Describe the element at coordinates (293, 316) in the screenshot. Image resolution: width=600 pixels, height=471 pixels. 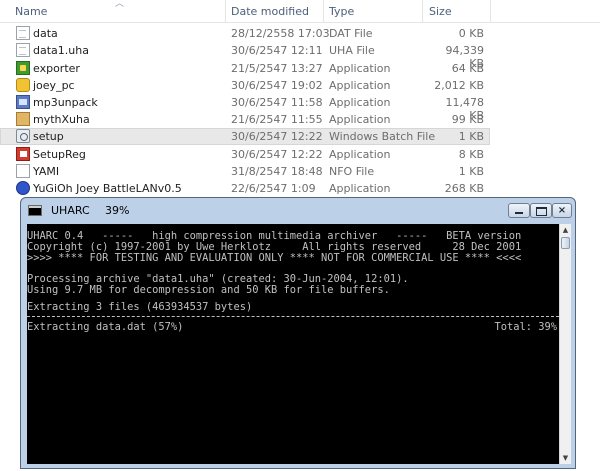
I see `console-separator` at that location.